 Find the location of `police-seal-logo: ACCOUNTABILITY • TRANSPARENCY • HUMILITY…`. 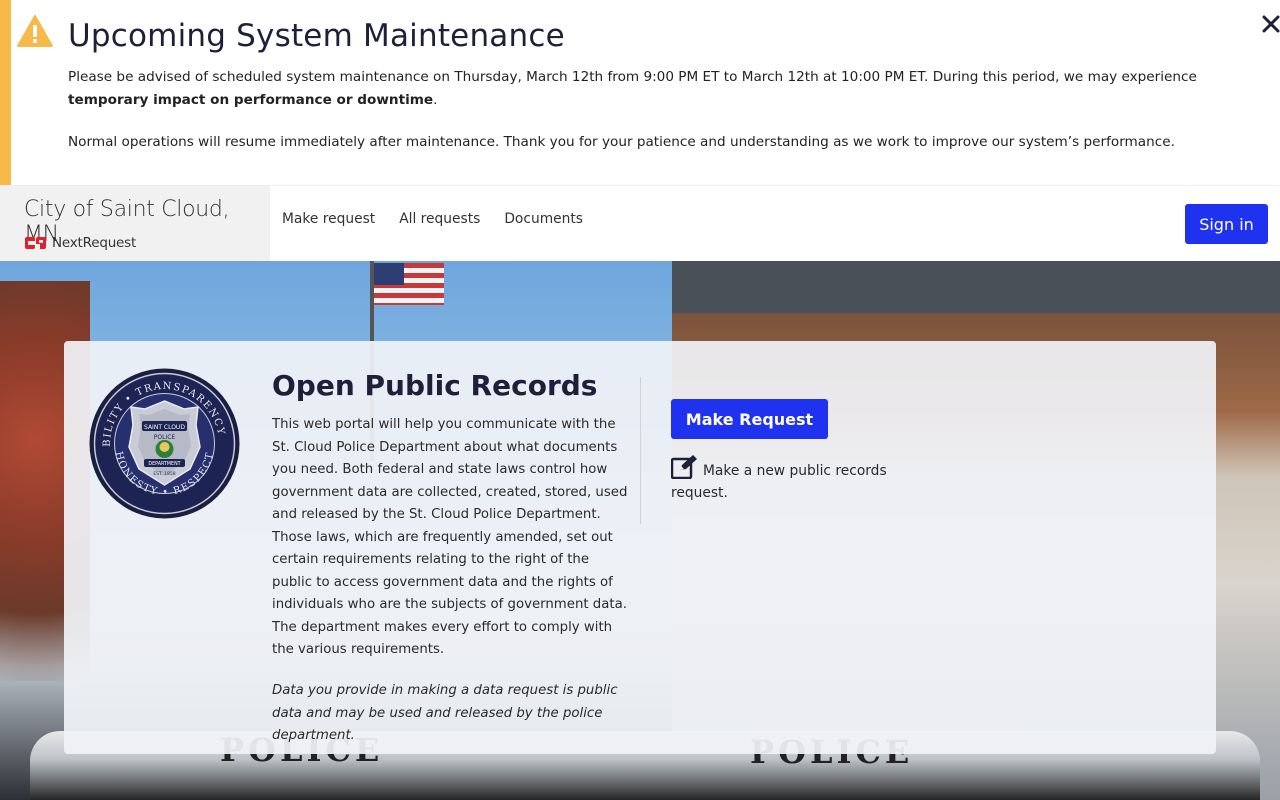

police-seal-logo: ACCOUNTABILITY • TRANSPARENCY • HUMILITY… is located at coordinates (164, 443).